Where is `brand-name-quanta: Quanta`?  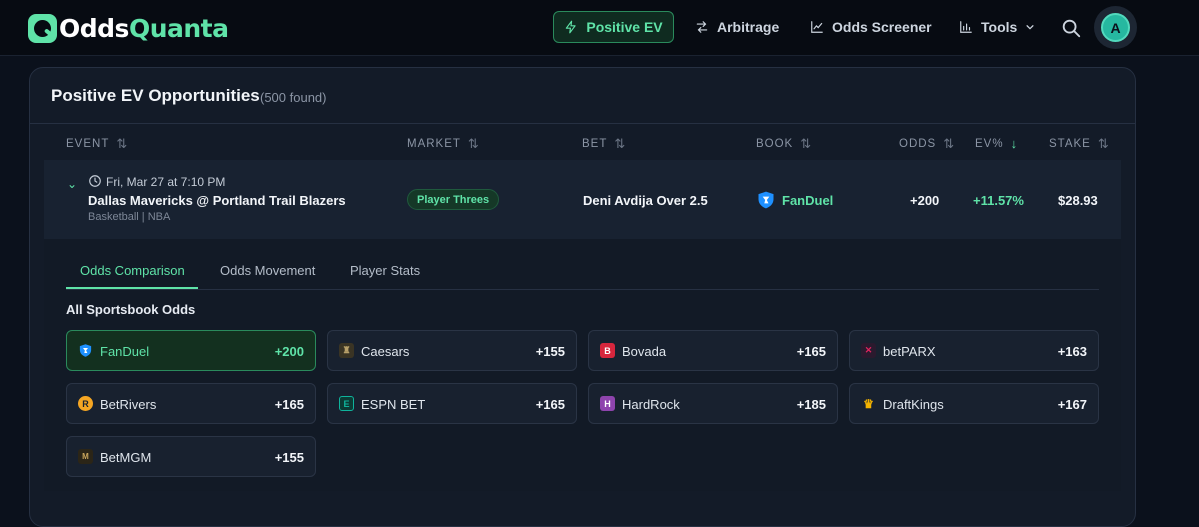
brand-name-quanta: Quanta is located at coordinates (178, 28).